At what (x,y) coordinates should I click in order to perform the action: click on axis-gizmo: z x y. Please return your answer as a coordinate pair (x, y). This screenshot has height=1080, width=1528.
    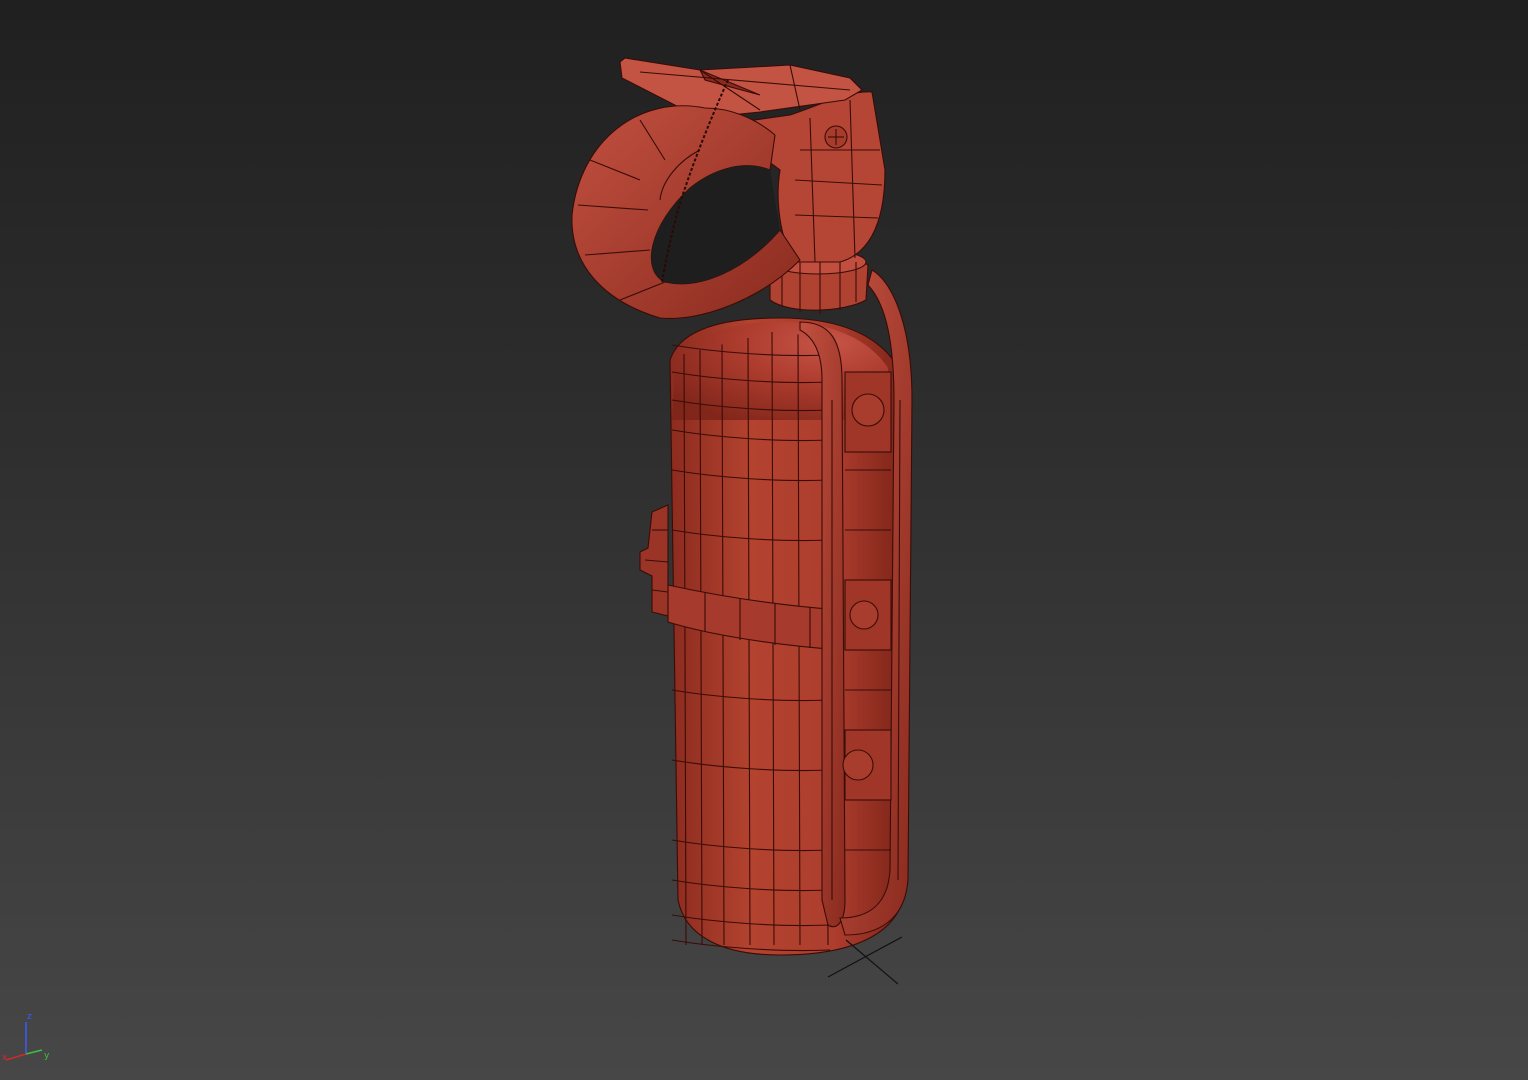
    Looking at the image, I should click on (26, 1037).